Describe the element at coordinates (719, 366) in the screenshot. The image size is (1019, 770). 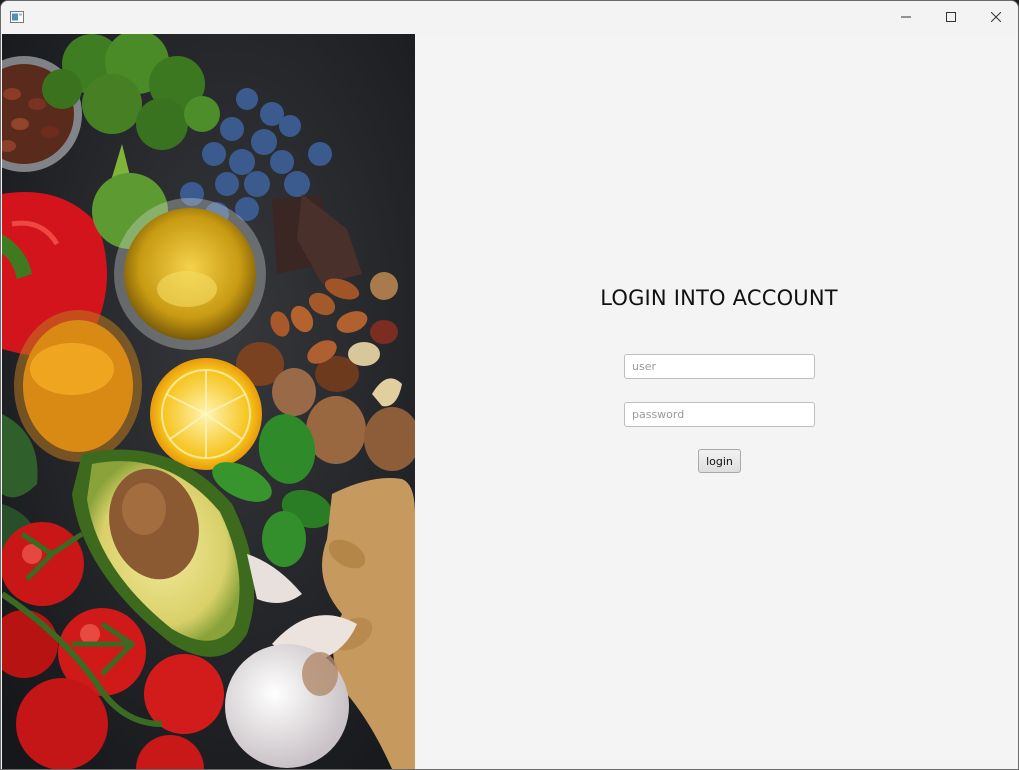
I see `user-input` at that location.